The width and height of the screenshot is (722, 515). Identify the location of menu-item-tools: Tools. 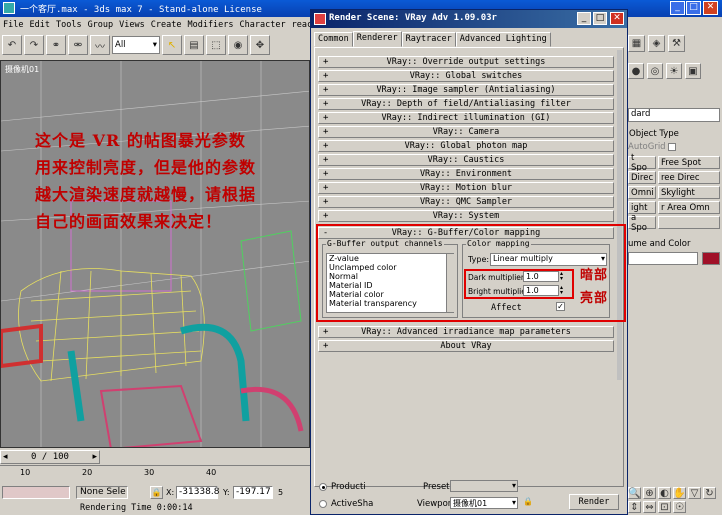
(69, 25).